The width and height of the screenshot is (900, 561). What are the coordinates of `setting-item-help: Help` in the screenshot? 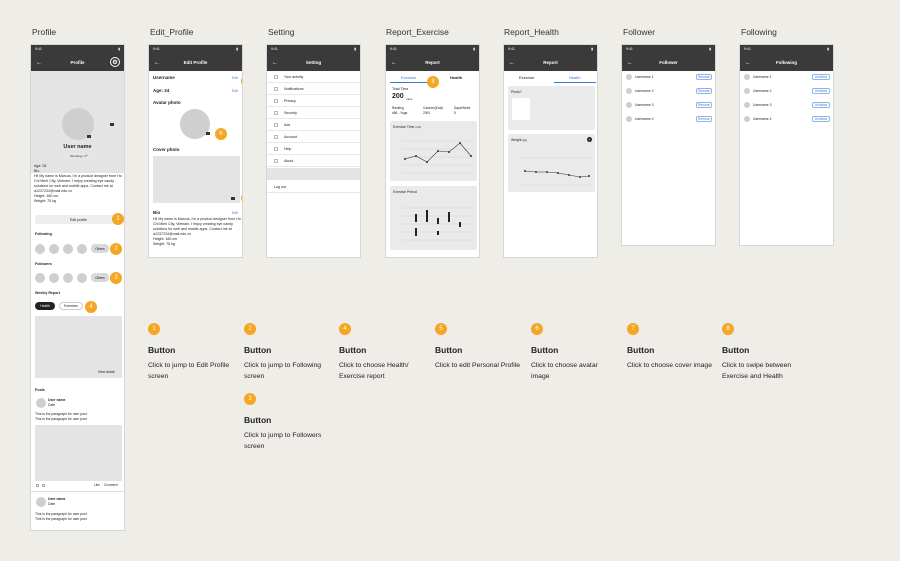 It's located at (313, 149).